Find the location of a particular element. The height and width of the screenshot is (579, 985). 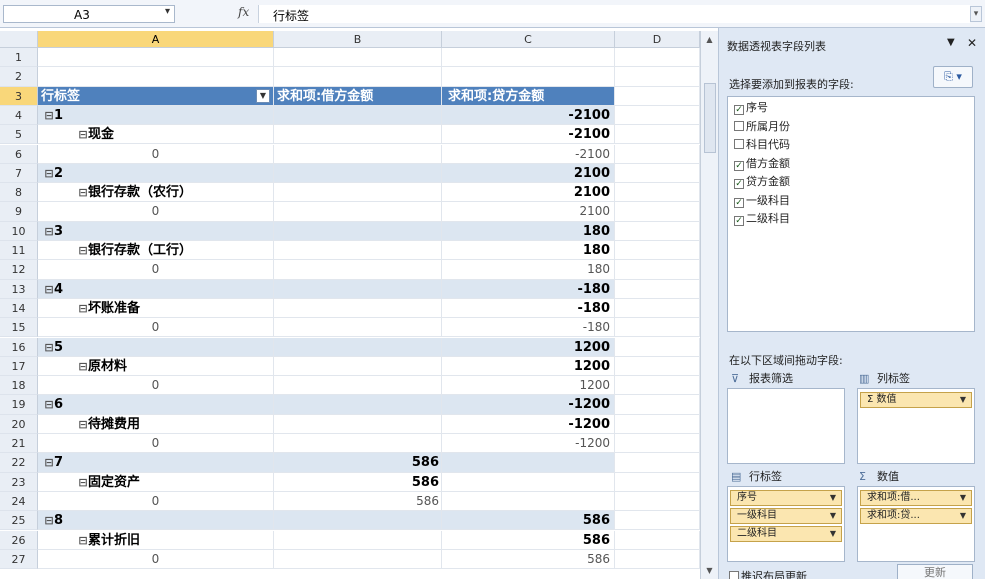

field-chip: 序号 ▼ is located at coordinates (786, 498).